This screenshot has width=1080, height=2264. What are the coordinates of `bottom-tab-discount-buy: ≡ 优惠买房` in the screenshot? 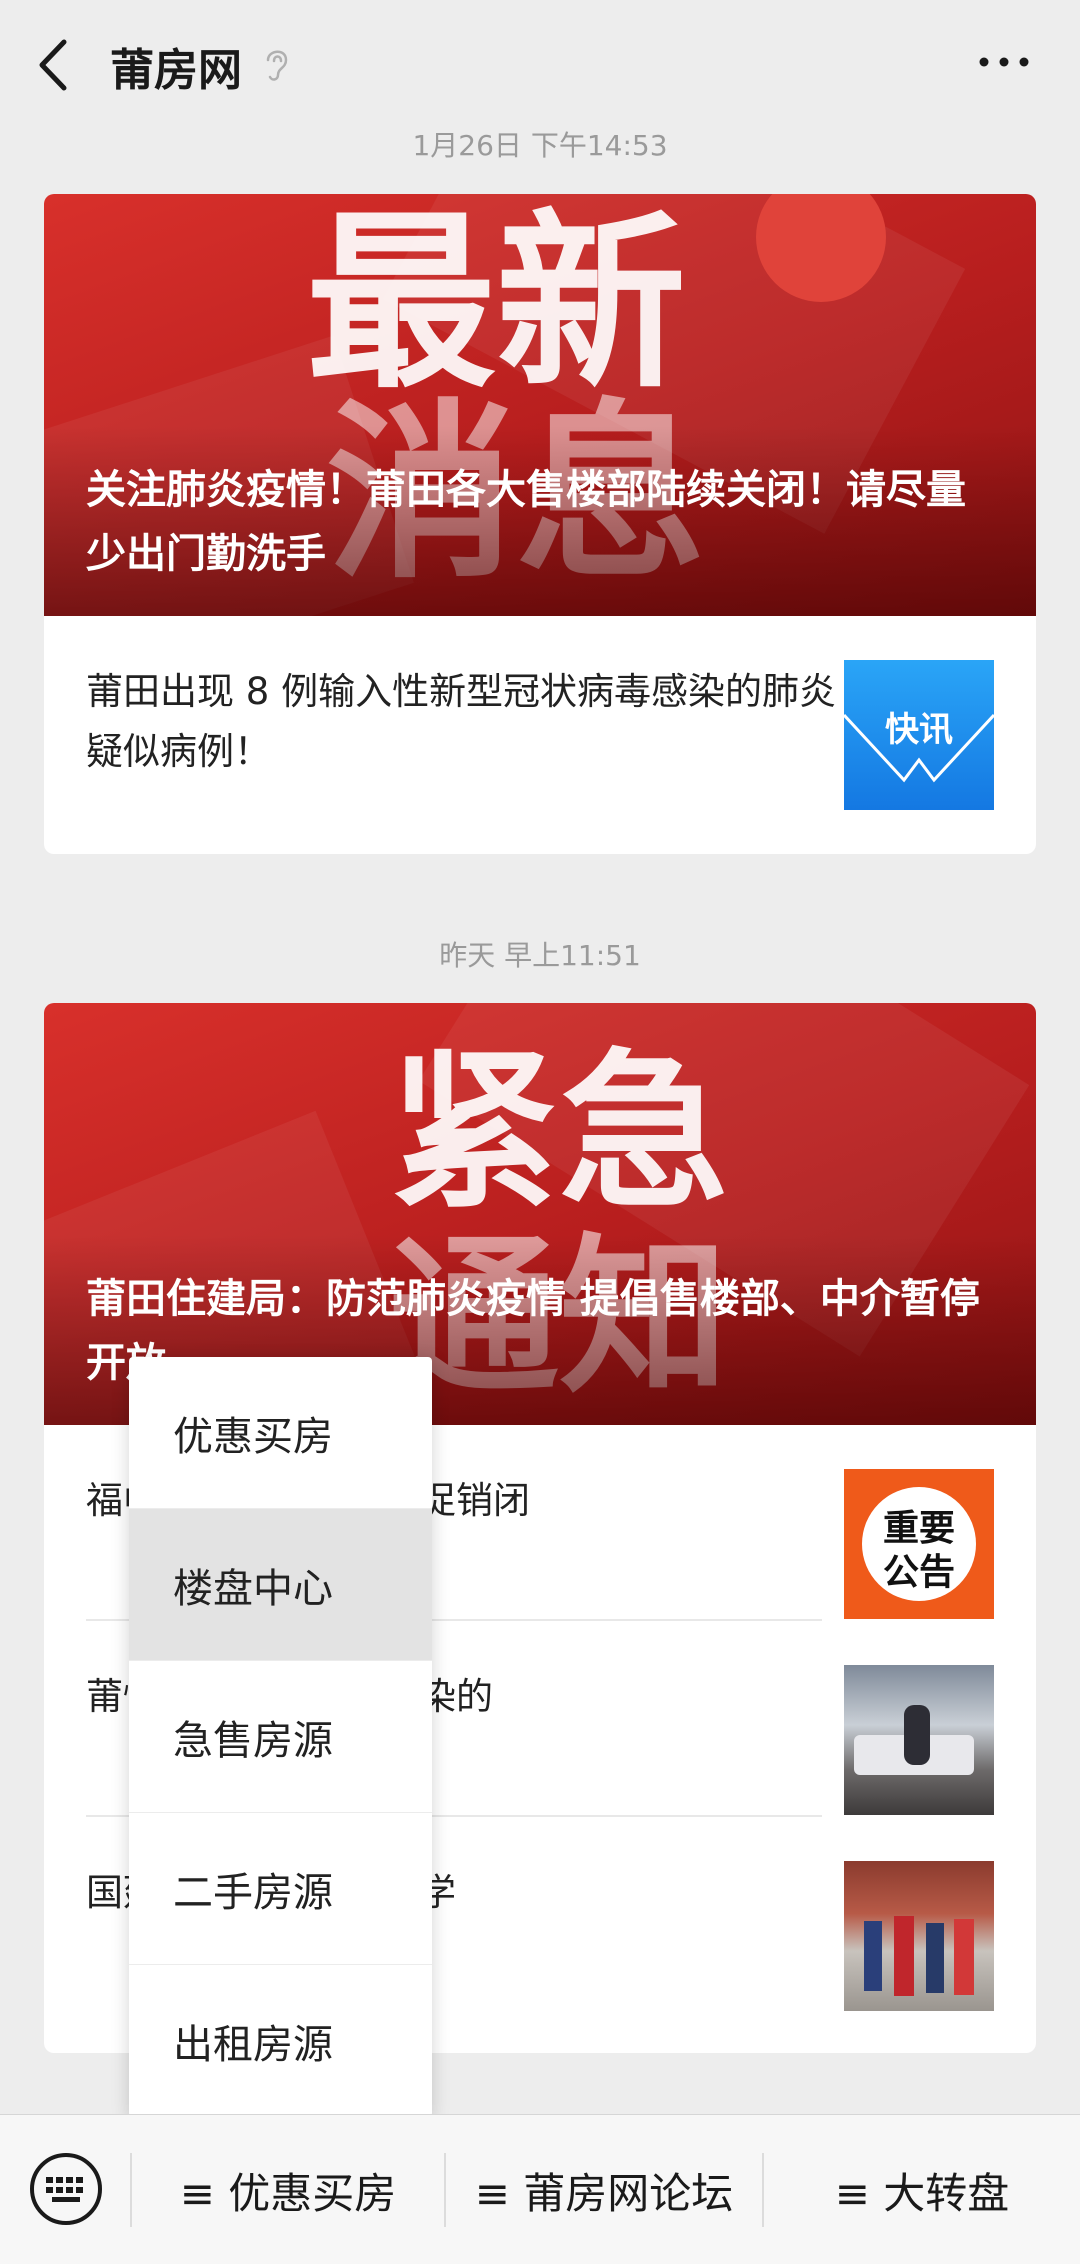 It's located at (288, 2189).